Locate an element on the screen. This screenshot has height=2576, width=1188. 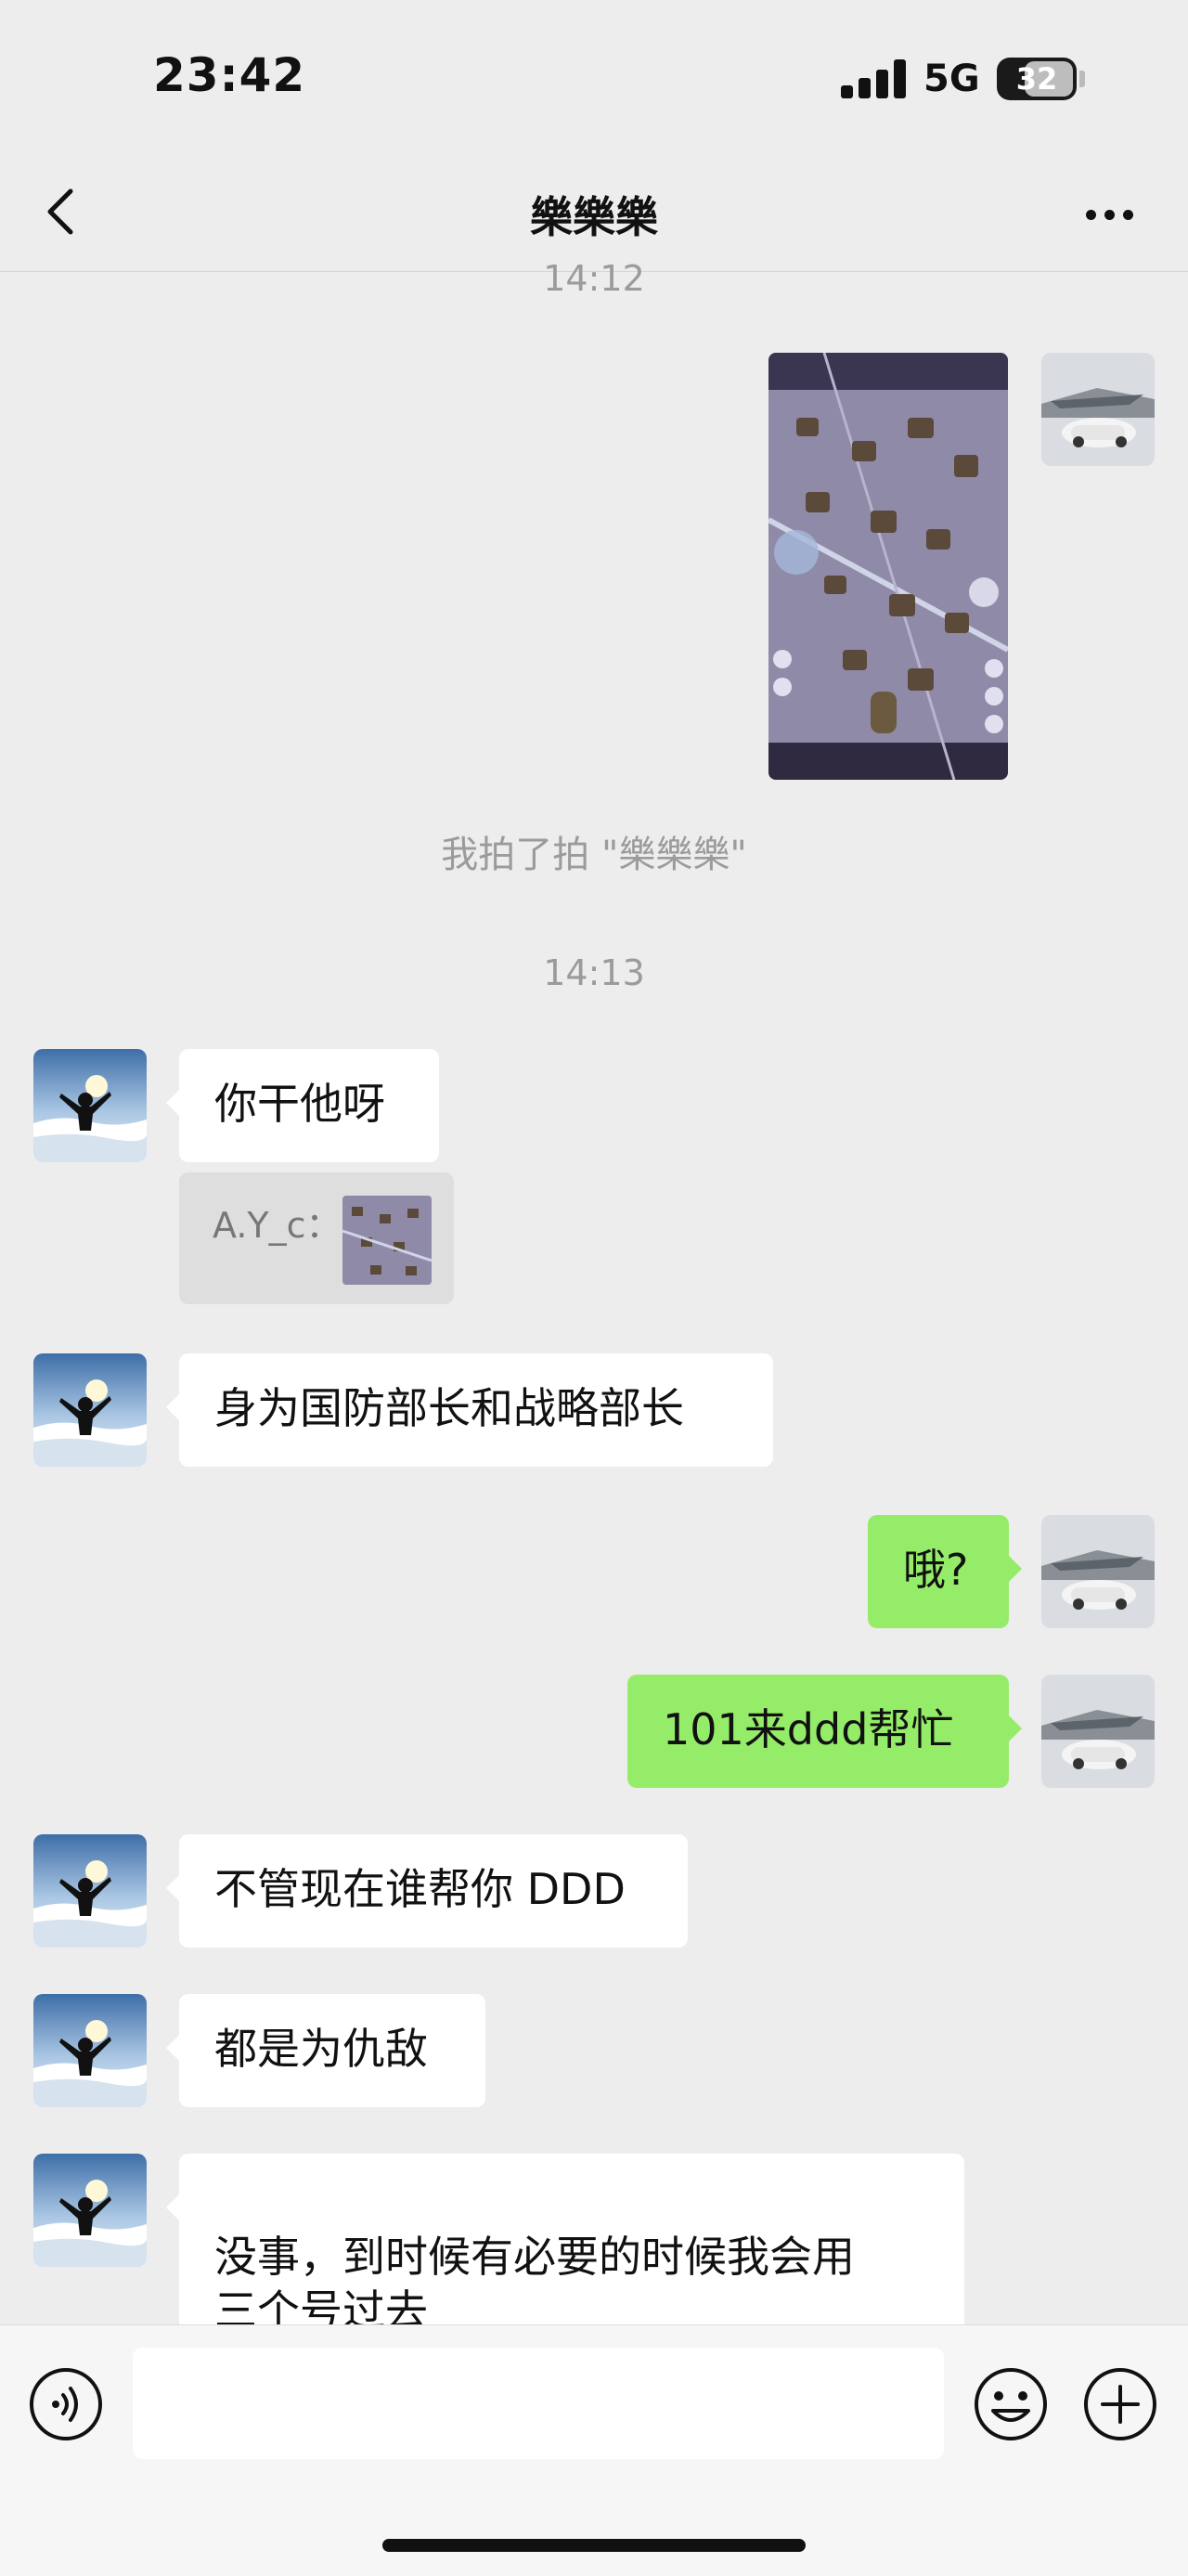
message-bubble: 哦? is located at coordinates (945, 1571).